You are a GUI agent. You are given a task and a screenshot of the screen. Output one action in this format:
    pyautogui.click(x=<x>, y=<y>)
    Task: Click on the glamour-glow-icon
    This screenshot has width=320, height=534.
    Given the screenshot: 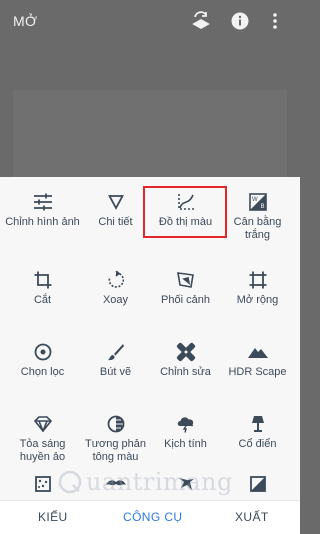 What is the action you would take?
    pyautogui.click(x=42, y=423)
    